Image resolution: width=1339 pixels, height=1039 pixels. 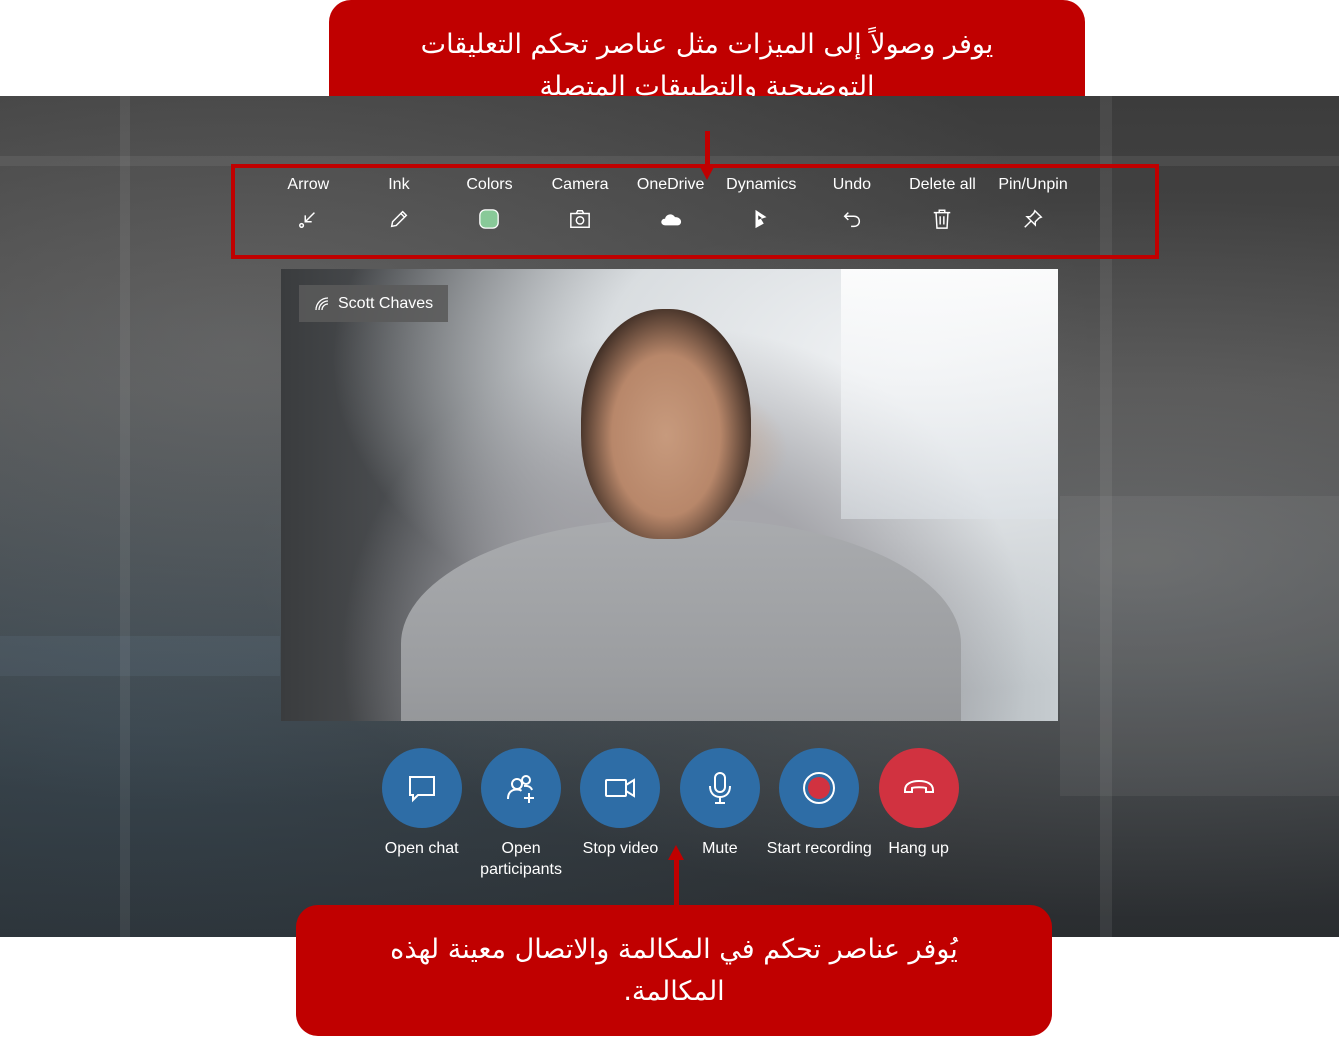 I want to click on tool-colors-label: Colors, so click(x=489, y=184).